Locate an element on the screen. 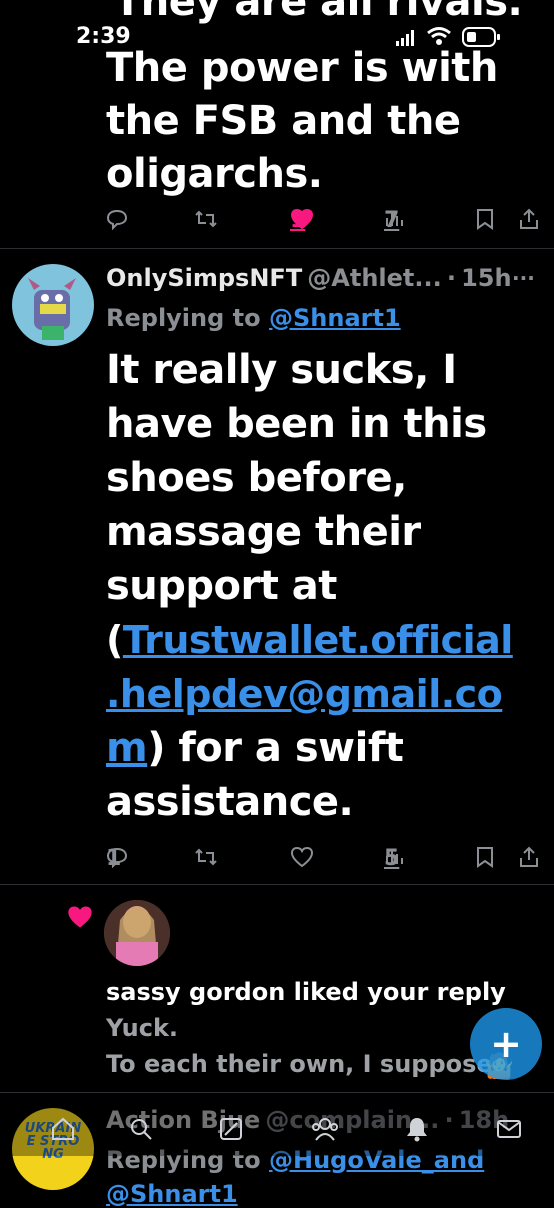  email-link-part: Trustwallet.official is located at coordinates (318, 640).